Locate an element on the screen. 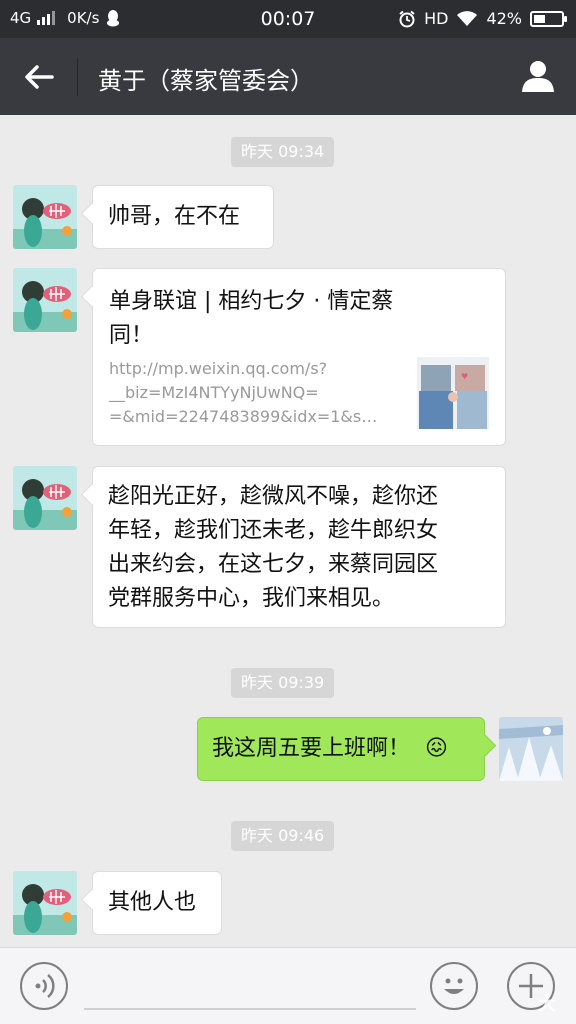 The height and width of the screenshot is (1024, 576). self-avatar is located at coordinates (531, 749).